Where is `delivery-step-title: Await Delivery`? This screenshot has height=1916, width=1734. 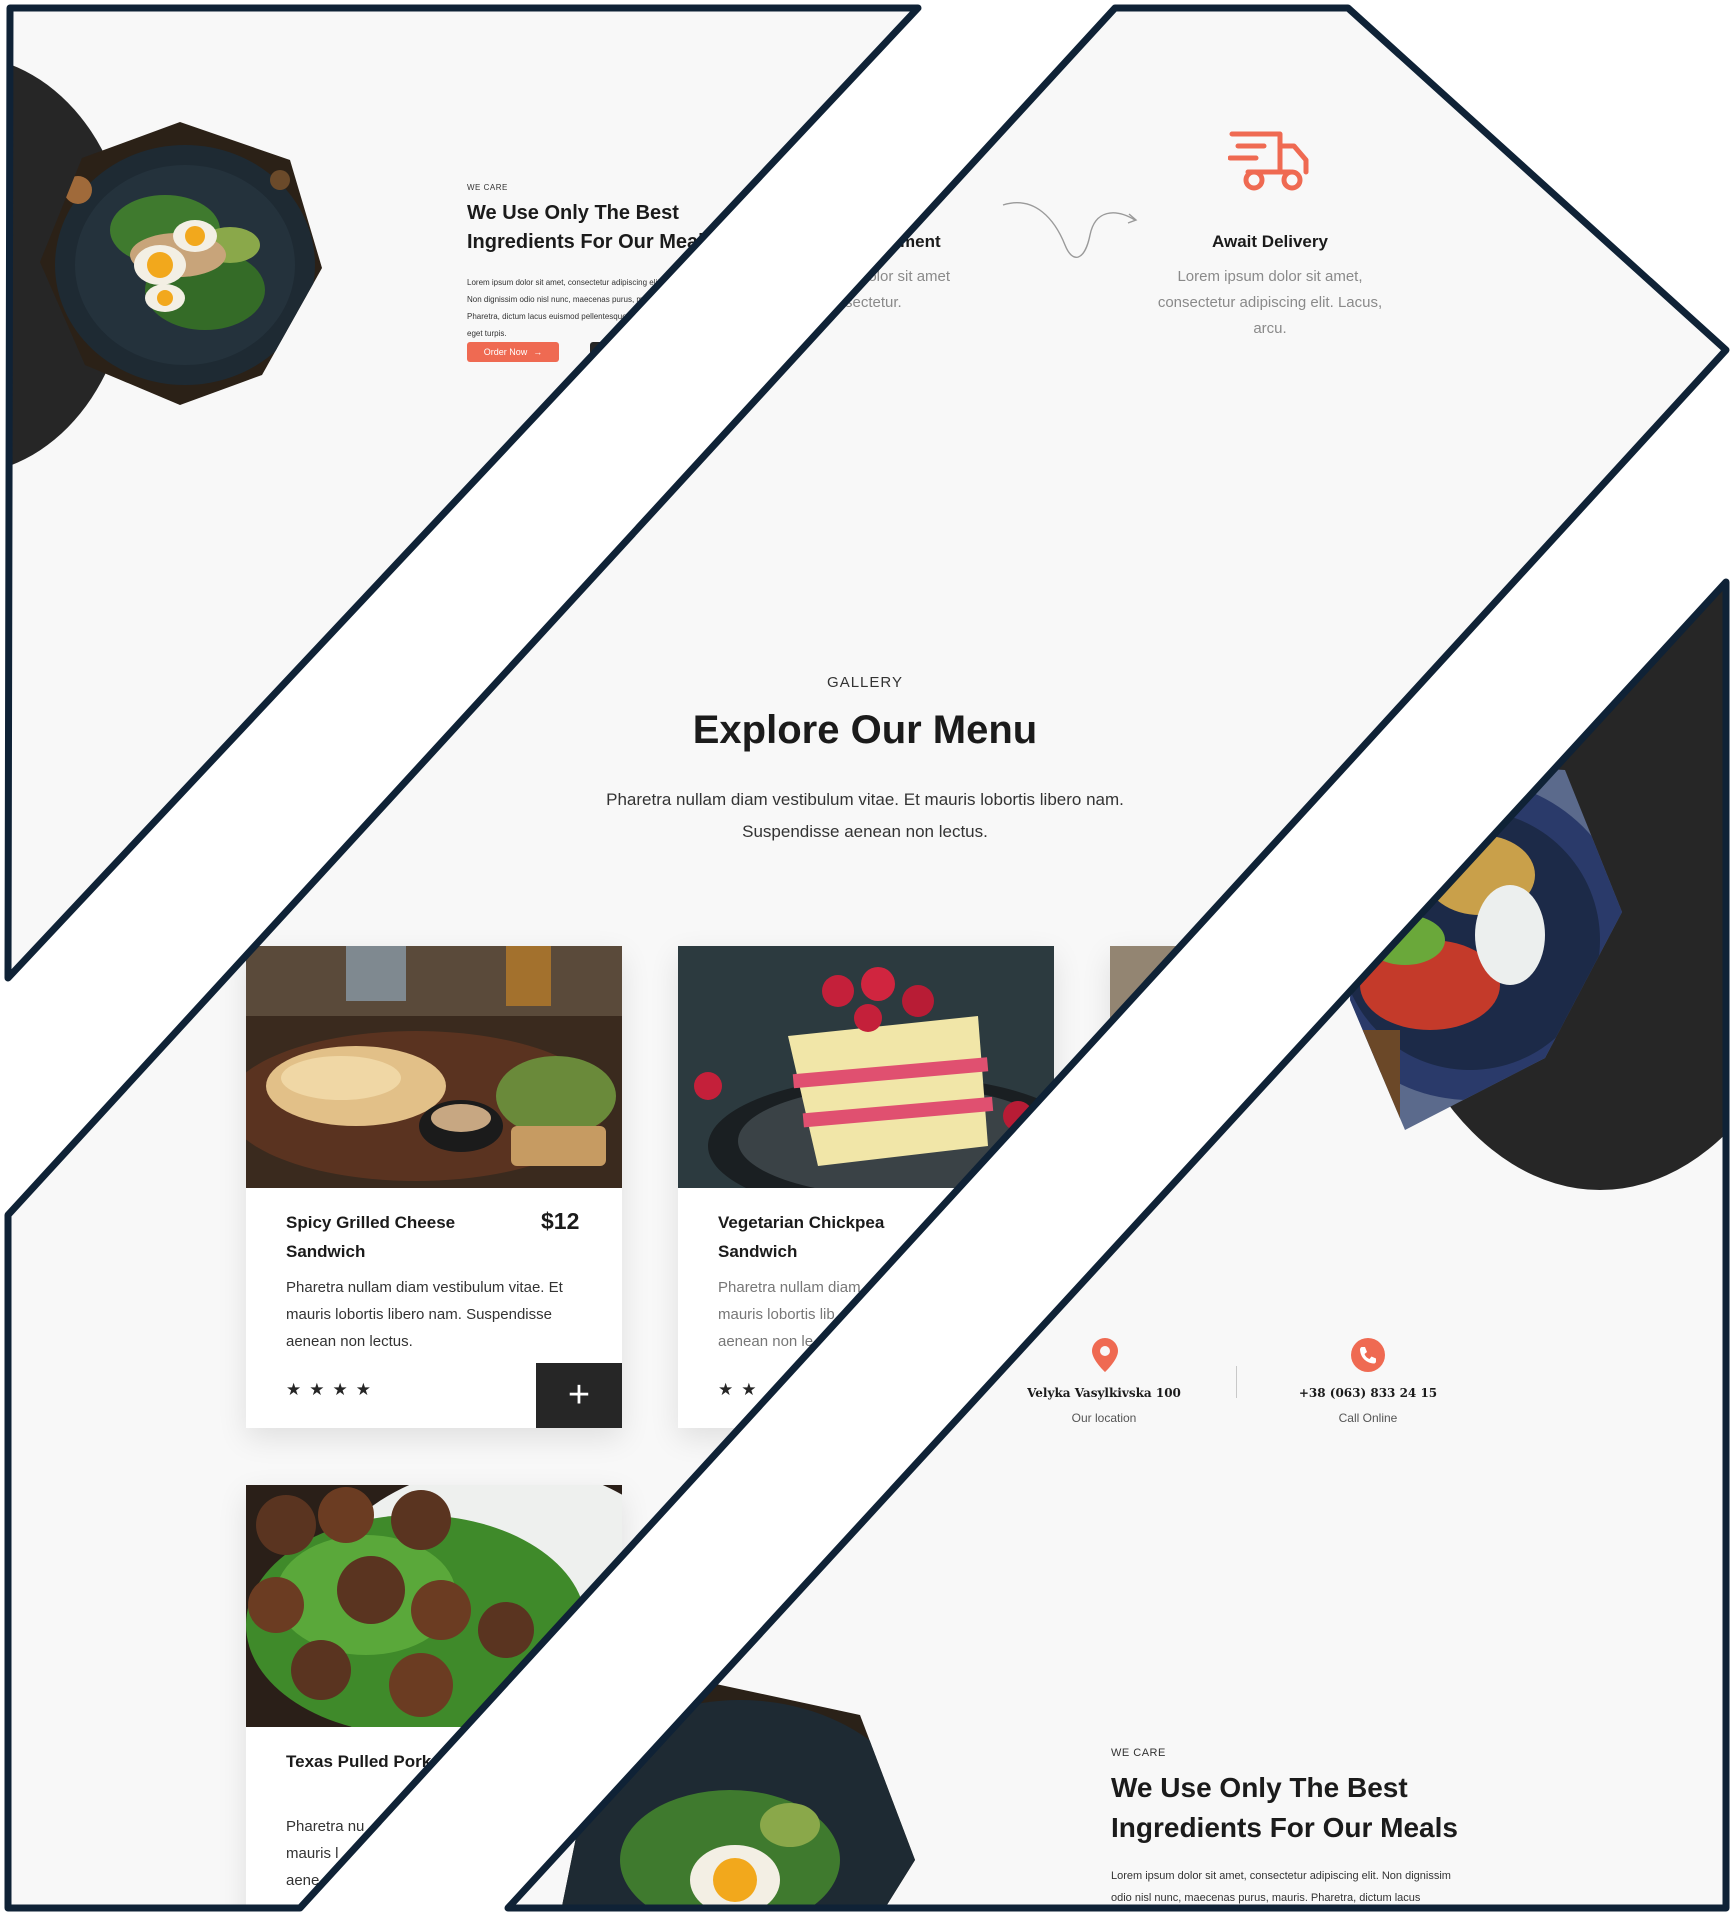
delivery-step-title: Await Delivery is located at coordinates (1270, 241).